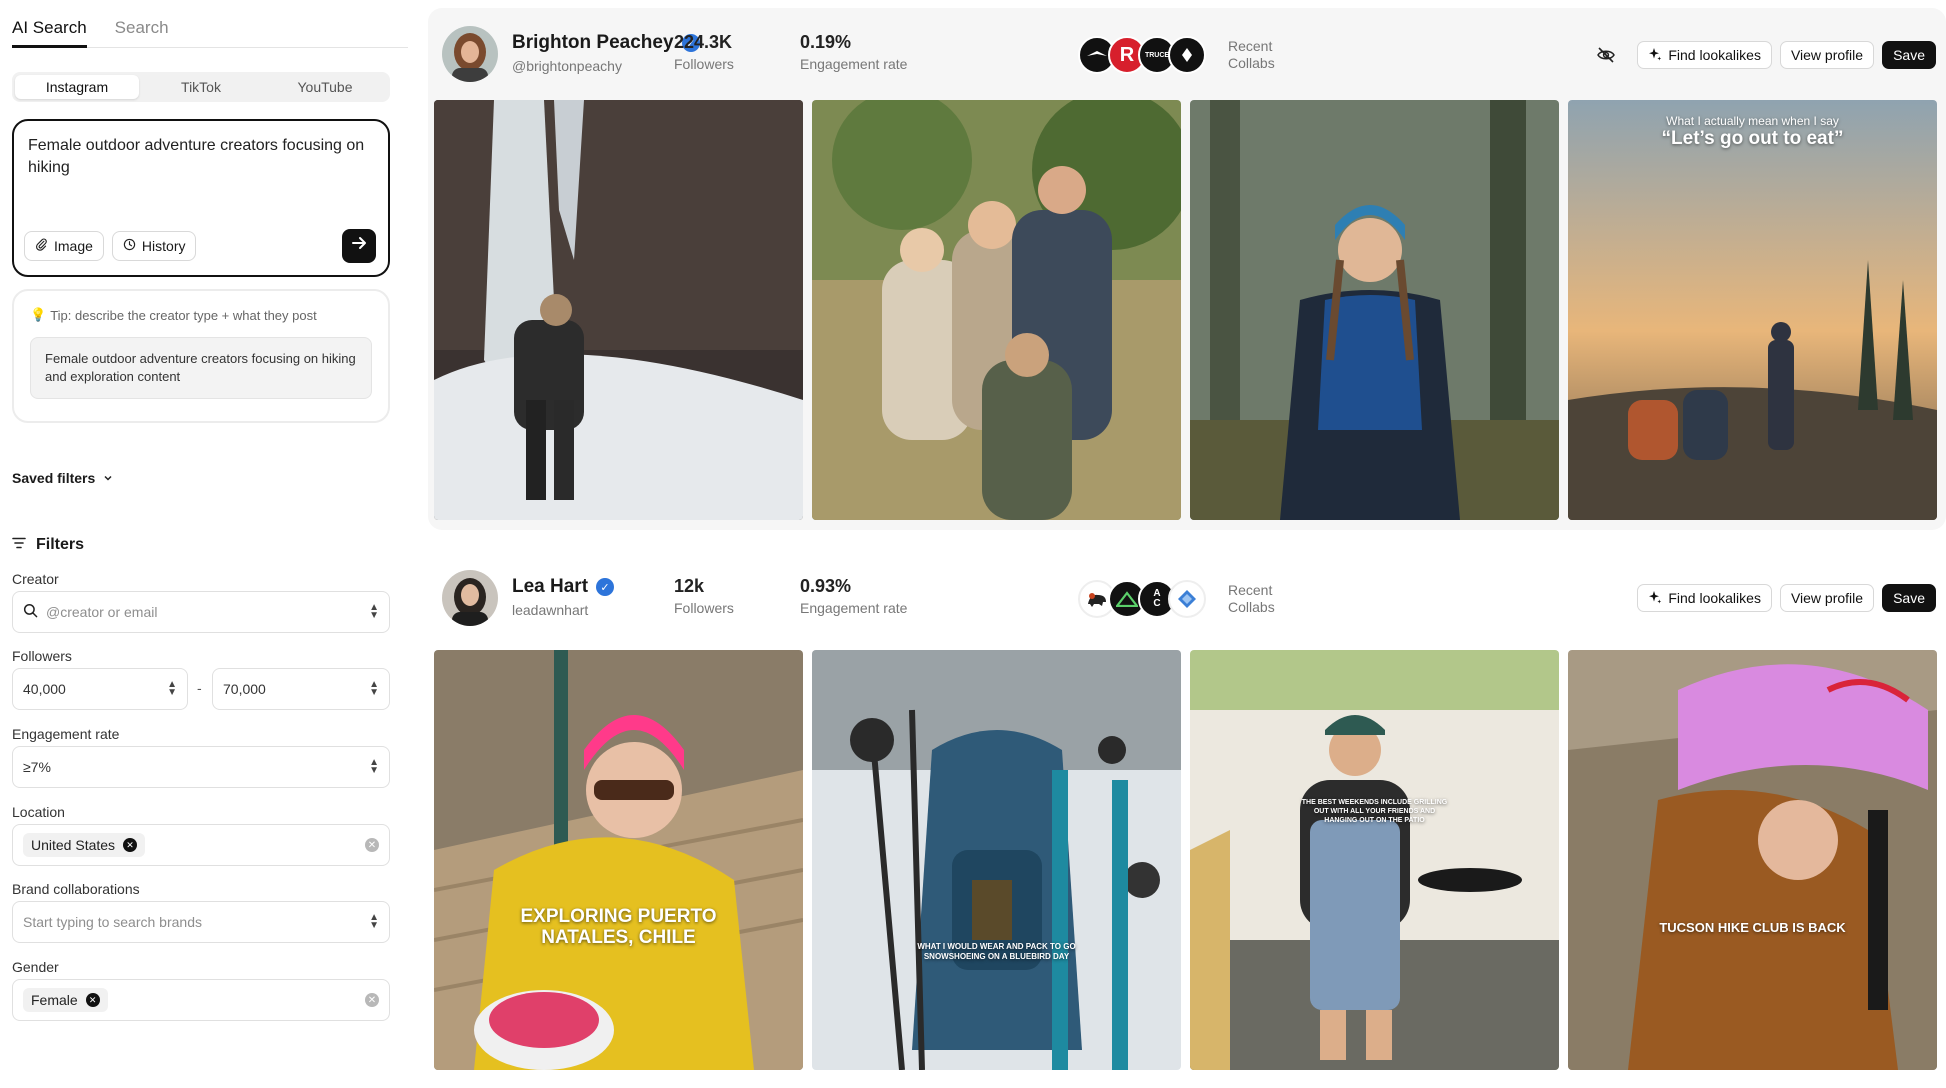 Image resolution: width=1946 pixels, height=1088 pixels. I want to click on followers-min-value: 40,000, so click(44, 689).